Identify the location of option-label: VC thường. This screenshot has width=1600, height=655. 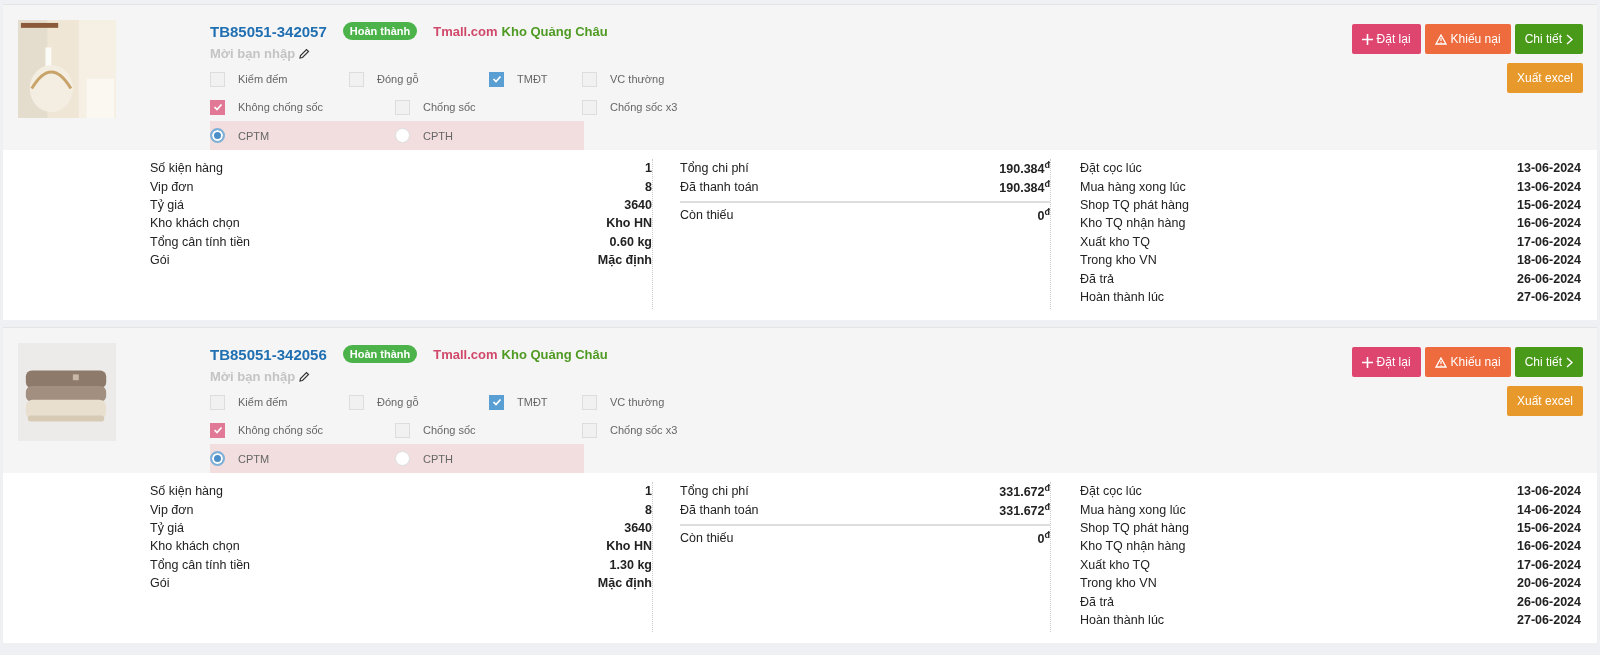
(637, 79).